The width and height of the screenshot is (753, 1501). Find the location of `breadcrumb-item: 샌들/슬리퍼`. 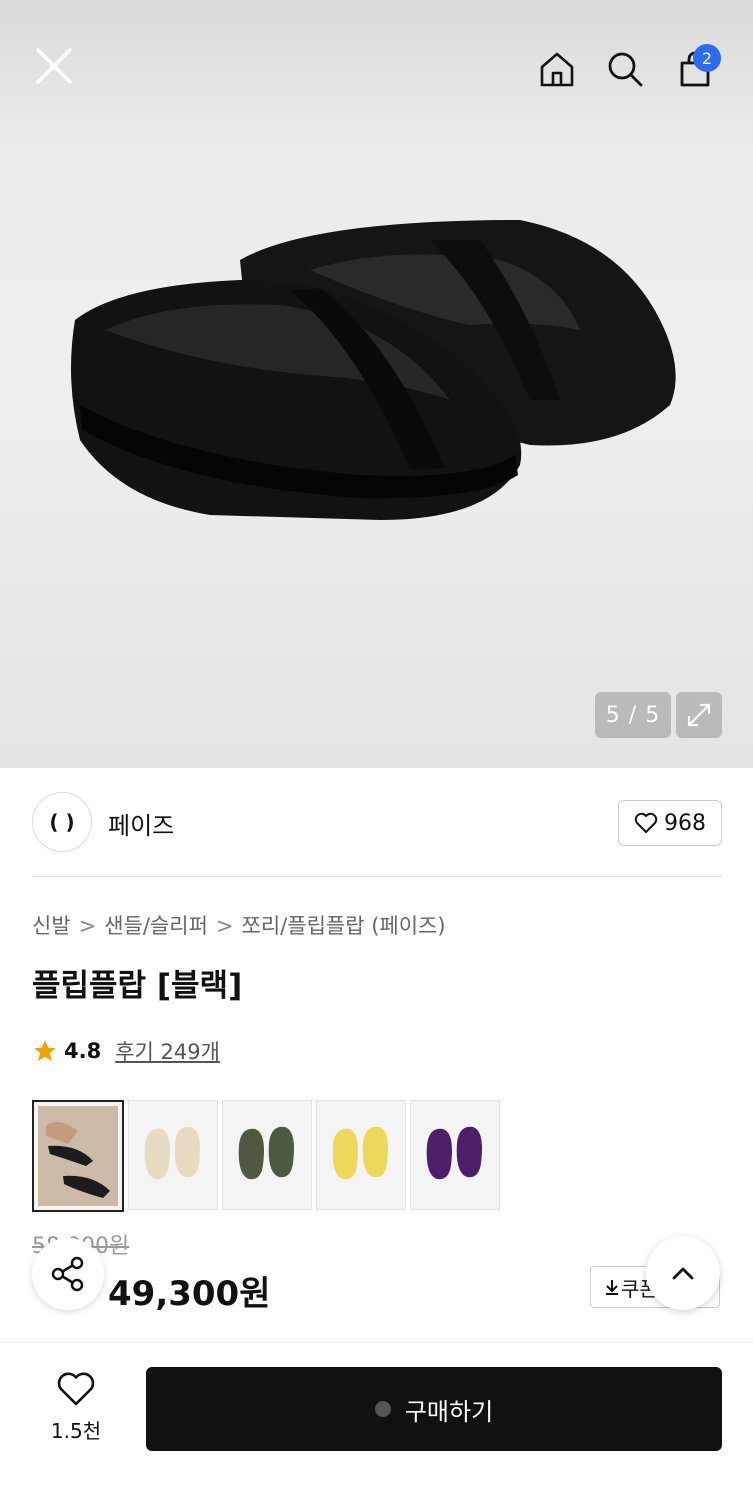

breadcrumb-item: 샌들/슬리퍼 is located at coordinates (156, 926).